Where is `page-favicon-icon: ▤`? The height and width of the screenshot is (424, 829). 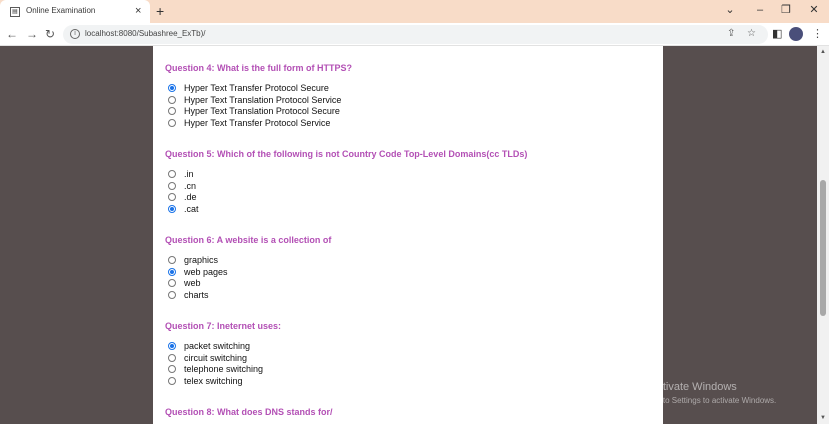 page-favicon-icon: ▤ is located at coordinates (15, 12).